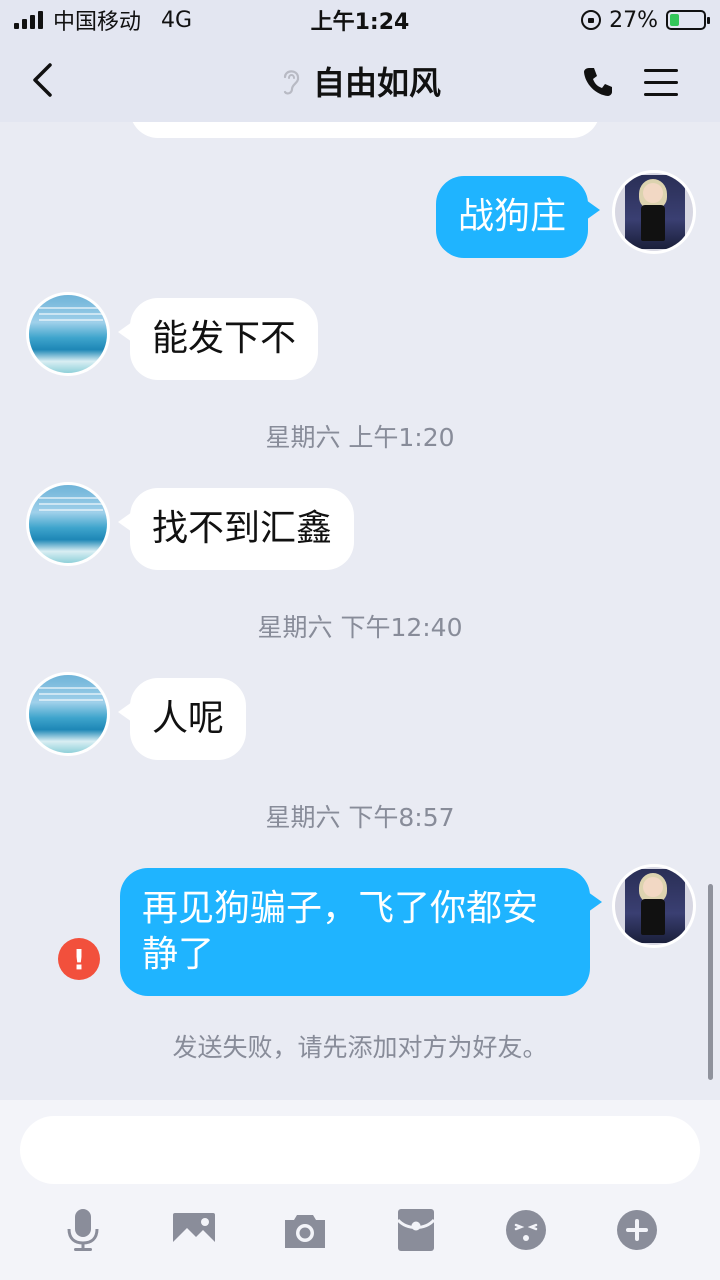 This screenshot has height=1280, width=720. I want to click on image-button, so click(194, 1230).